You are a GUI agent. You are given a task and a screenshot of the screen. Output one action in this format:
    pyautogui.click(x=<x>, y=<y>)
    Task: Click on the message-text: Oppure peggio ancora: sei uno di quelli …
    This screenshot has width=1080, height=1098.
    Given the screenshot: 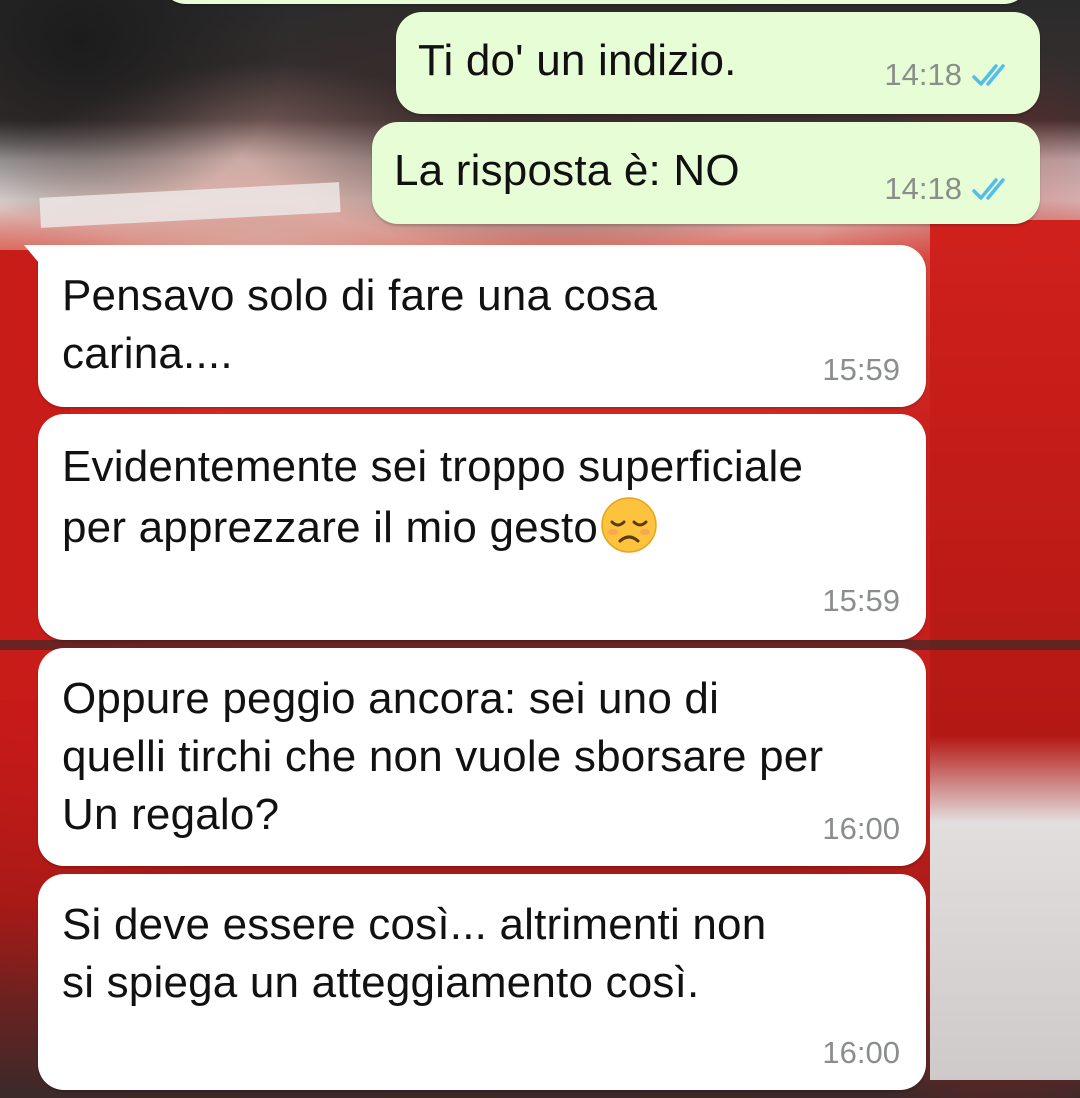 What is the action you would take?
    pyautogui.click(x=443, y=756)
    